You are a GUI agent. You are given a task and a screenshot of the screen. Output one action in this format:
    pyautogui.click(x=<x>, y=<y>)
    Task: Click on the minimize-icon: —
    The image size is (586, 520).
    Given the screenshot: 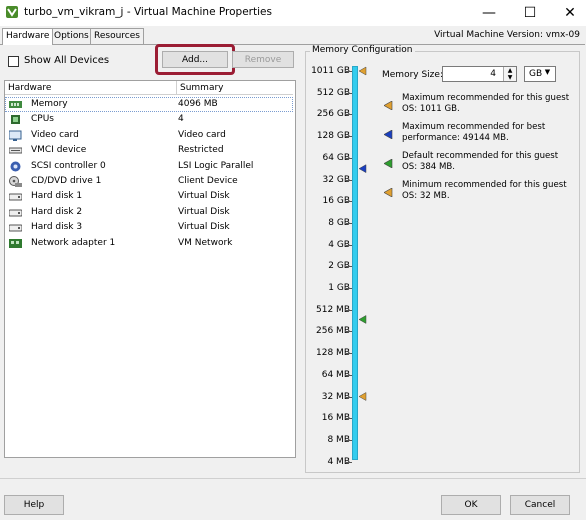 What is the action you would take?
    pyautogui.click(x=489, y=13)
    